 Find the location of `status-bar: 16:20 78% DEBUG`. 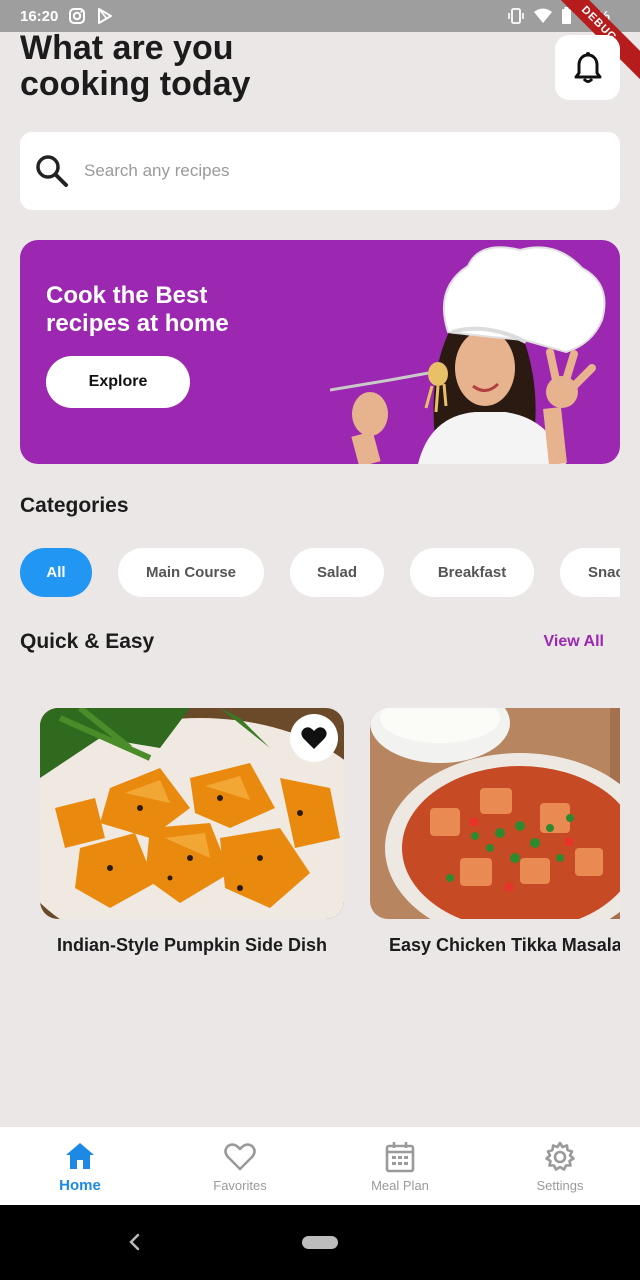

status-bar: 16:20 78% DEBUG is located at coordinates (320, 42).